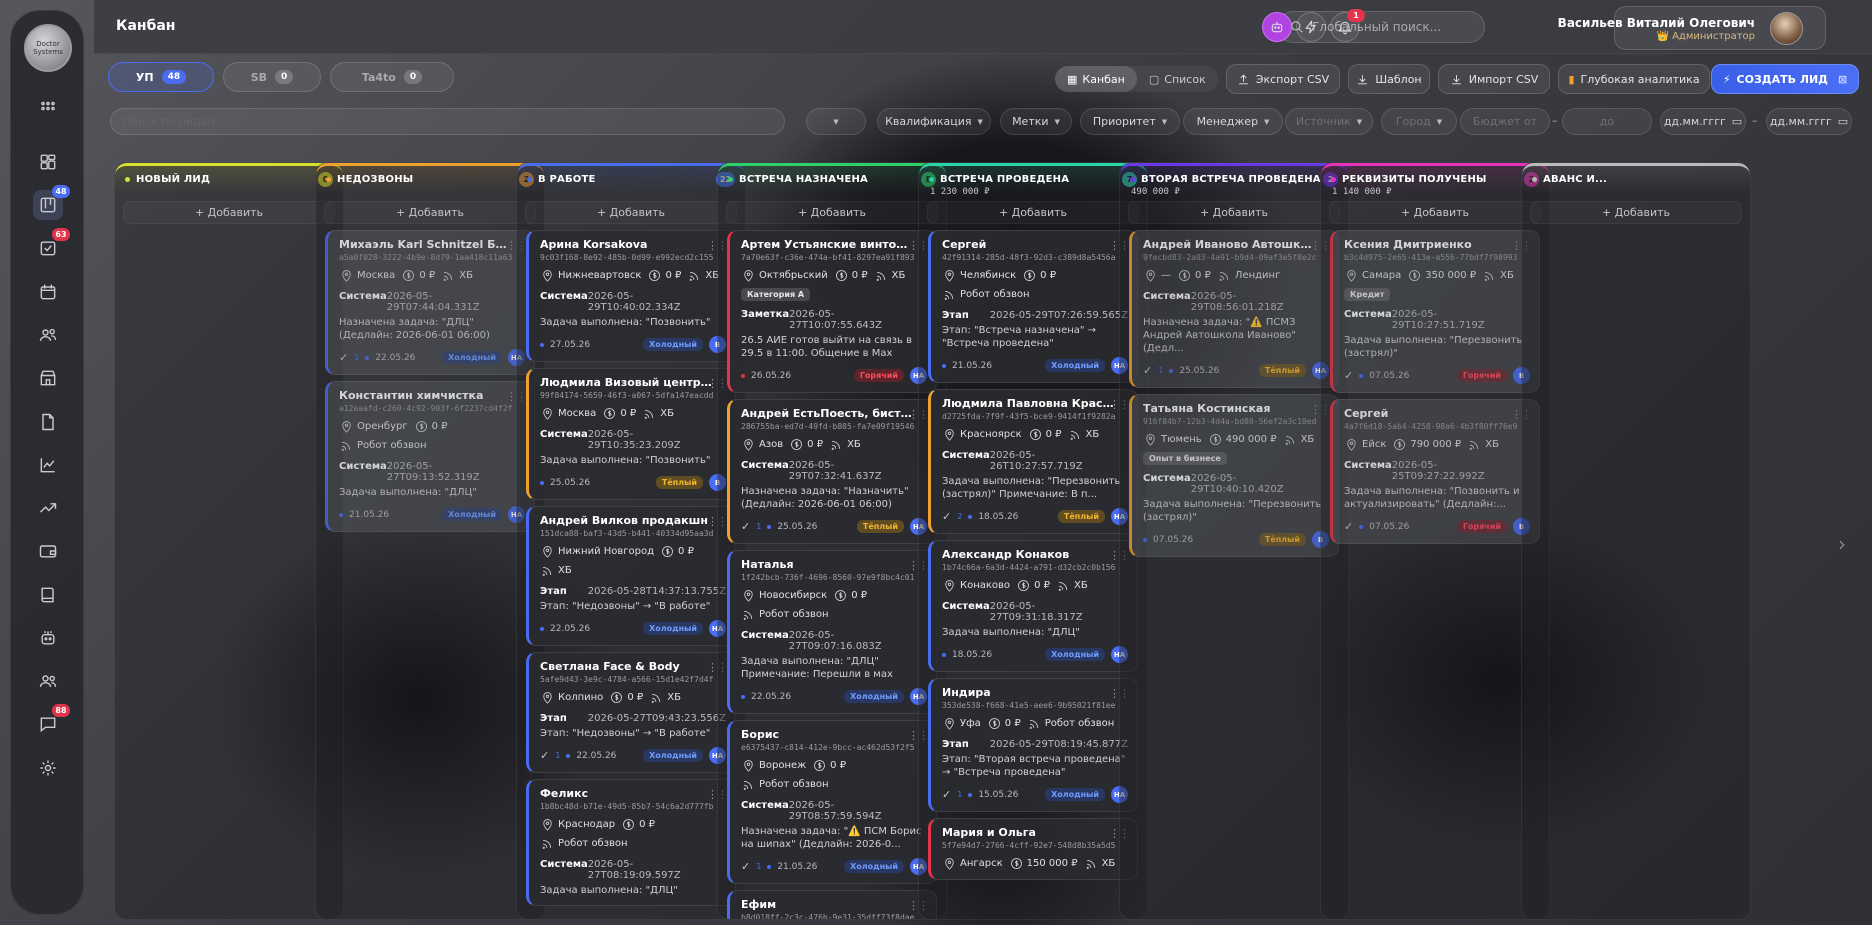 The height and width of the screenshot is (925, 1872). Describe the element at coordinates (48, 551) in the screenshot. I see `sidebar-item-wallet` at that location.